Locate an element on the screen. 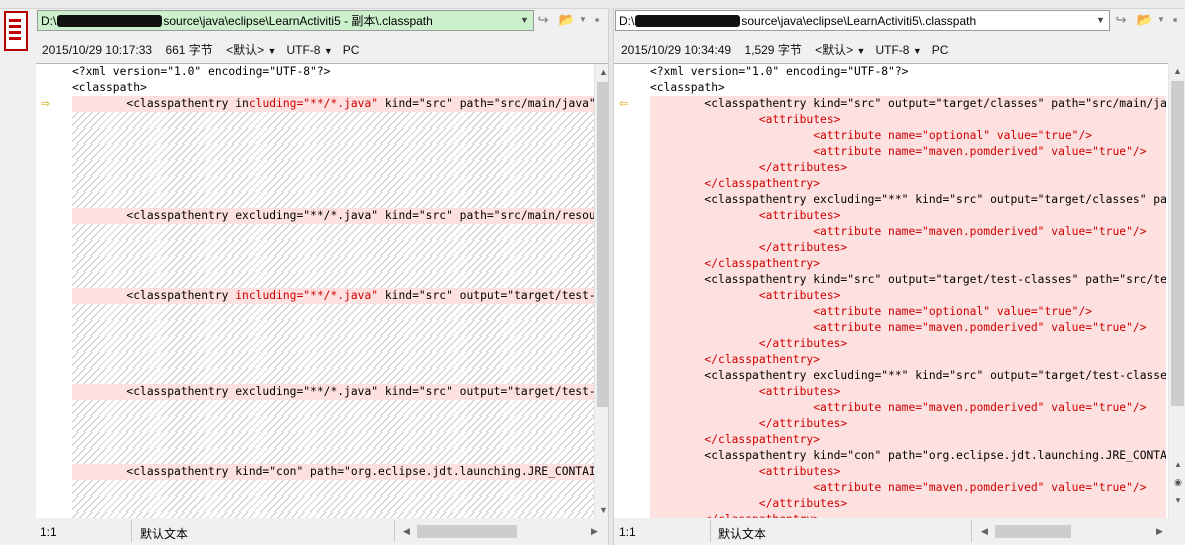 The height and width of the screenshot is (545, 1185). right-vertical-scrollbar: ▲ is located at coordinates (1176, 290).